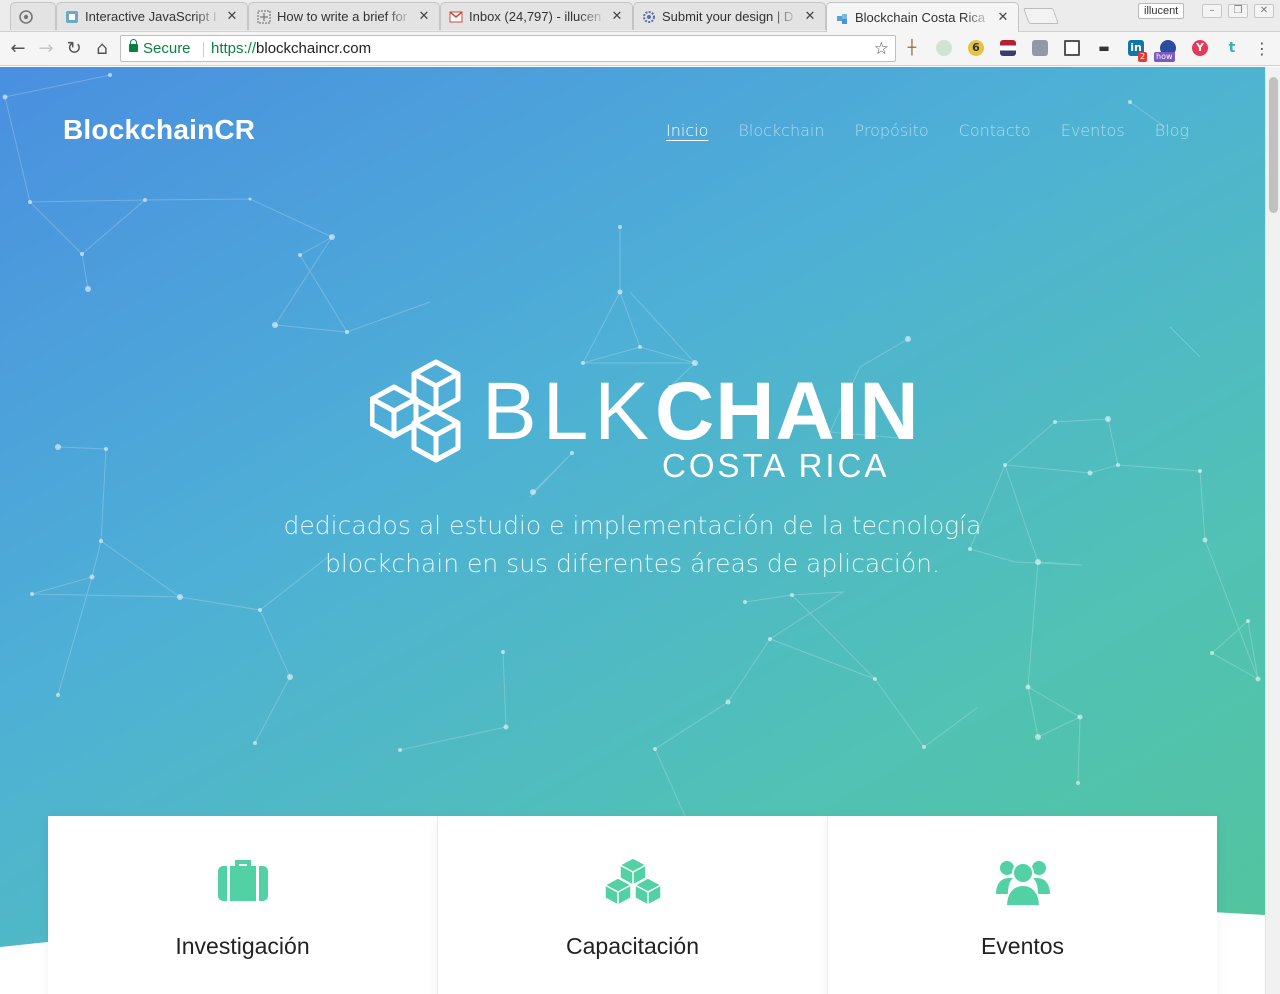 This screenshot has width=1280, height=994. I want to click on tab-interactive-js: Interactive JavaScript I ✕, so click(152, 16).